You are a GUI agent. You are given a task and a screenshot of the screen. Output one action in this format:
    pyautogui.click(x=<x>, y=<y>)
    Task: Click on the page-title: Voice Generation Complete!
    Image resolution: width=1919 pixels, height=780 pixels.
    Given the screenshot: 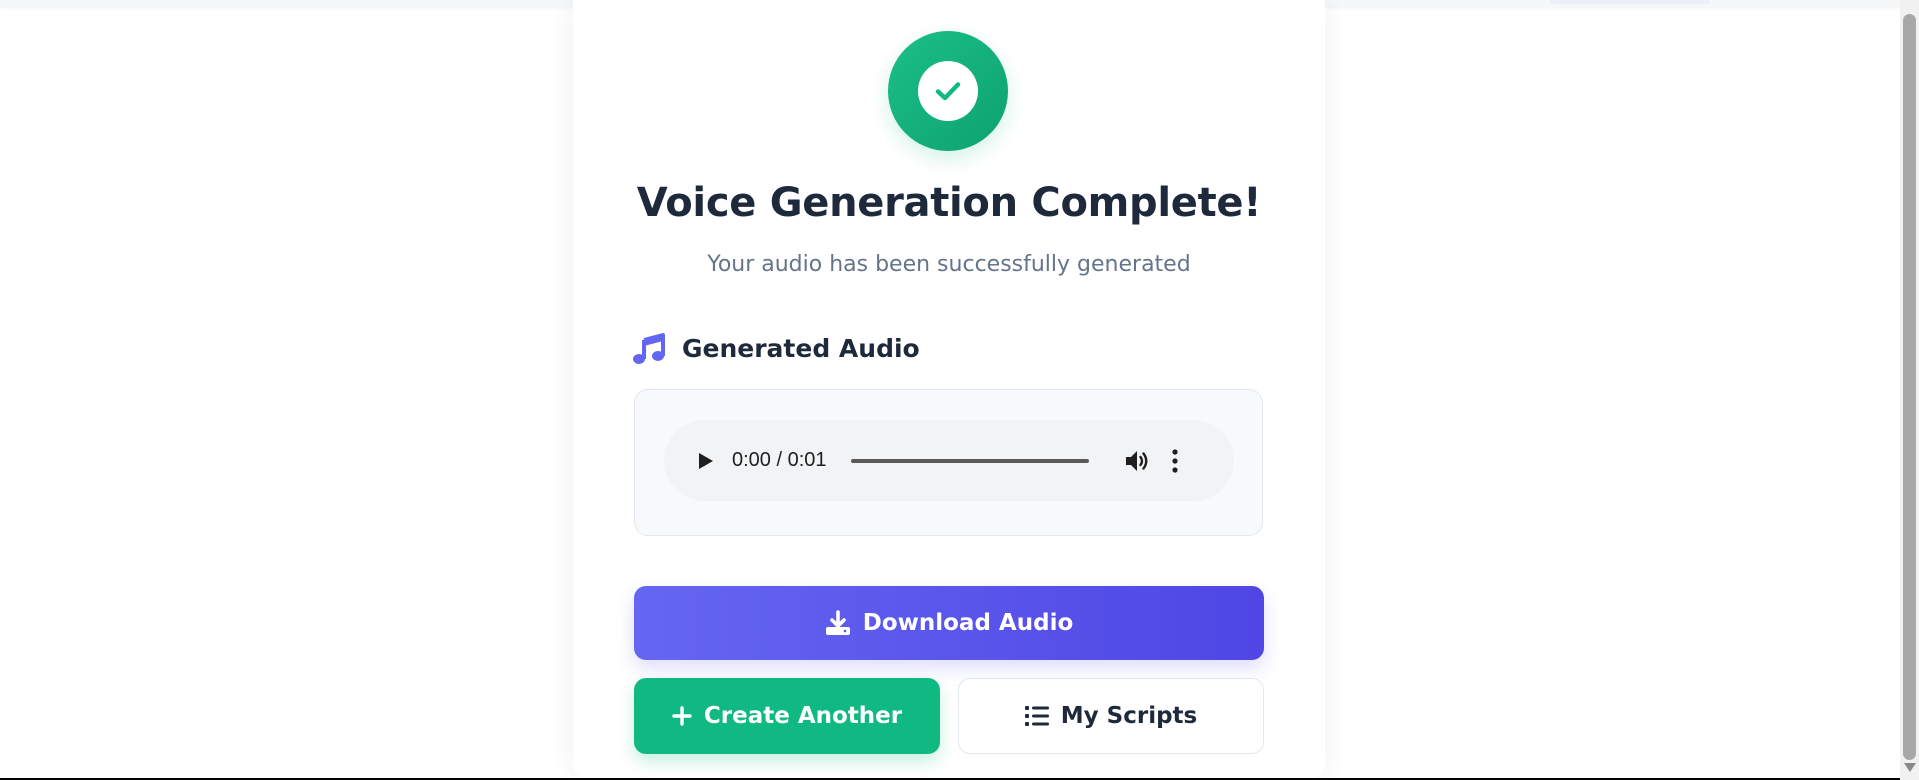 What is the action you would take?
    pyautogui.click(x=949, y=203)
    